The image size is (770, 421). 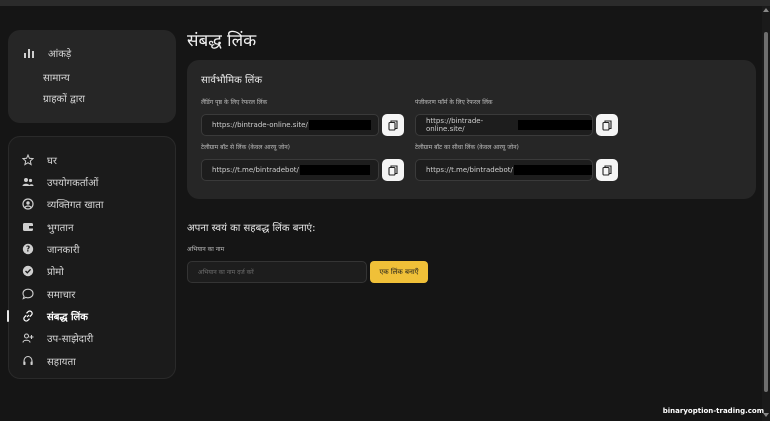 I want to click on wallet-icon, so click(x=28, y=227).